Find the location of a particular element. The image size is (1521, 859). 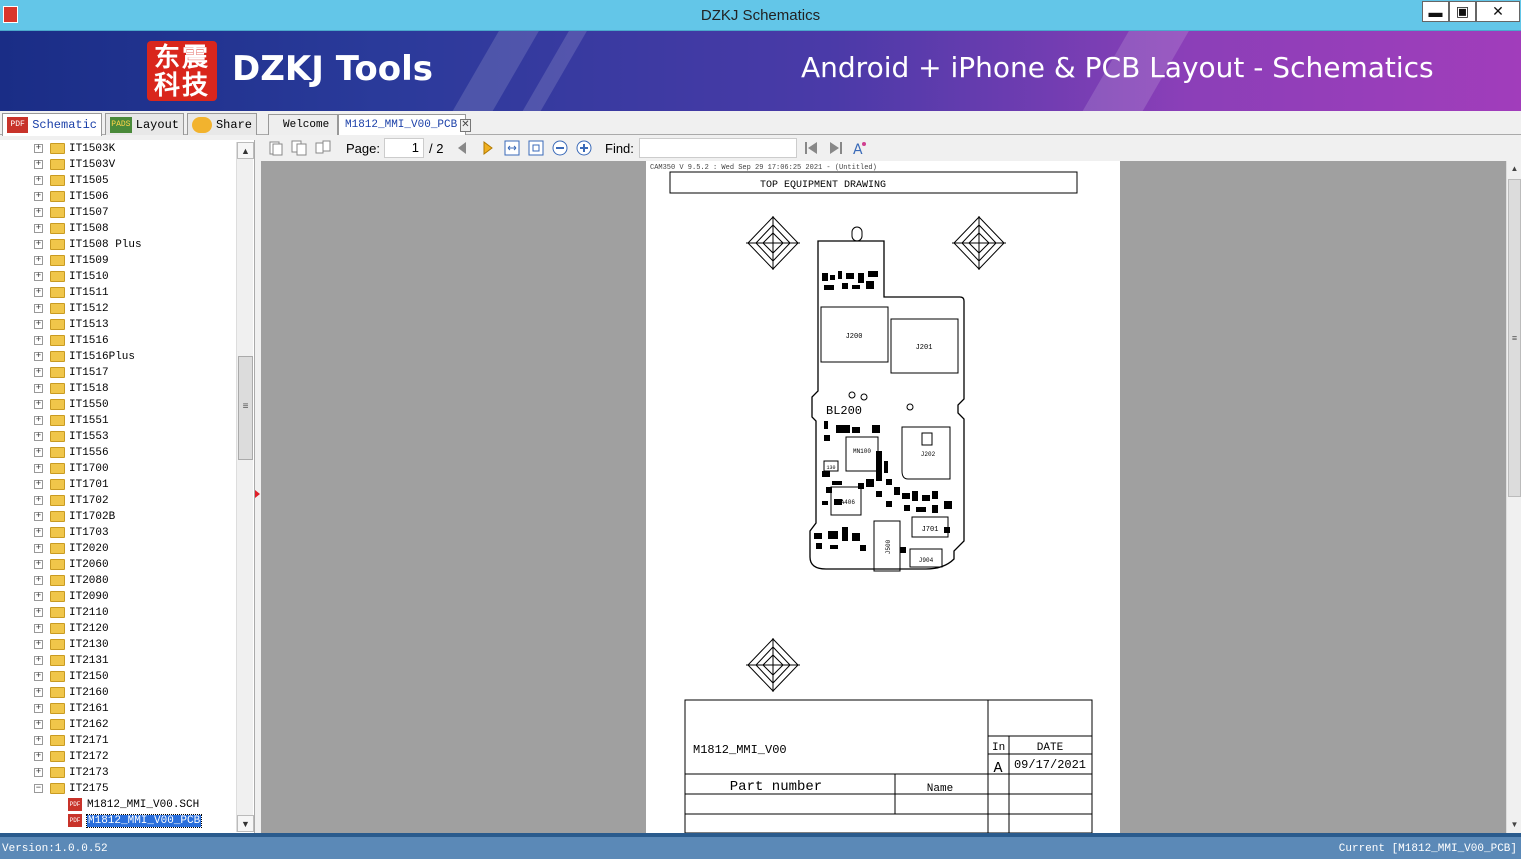

zoom-in-icon is located at coordinates (584, 148).